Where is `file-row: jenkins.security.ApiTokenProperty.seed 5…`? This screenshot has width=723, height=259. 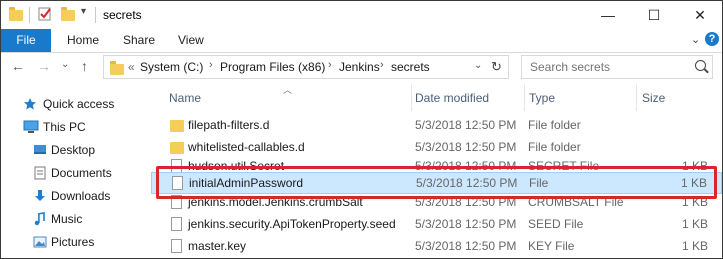
file-row: jenkins.security.ApiTokenProperty.seed 5… is located at coordinates (436, 224).